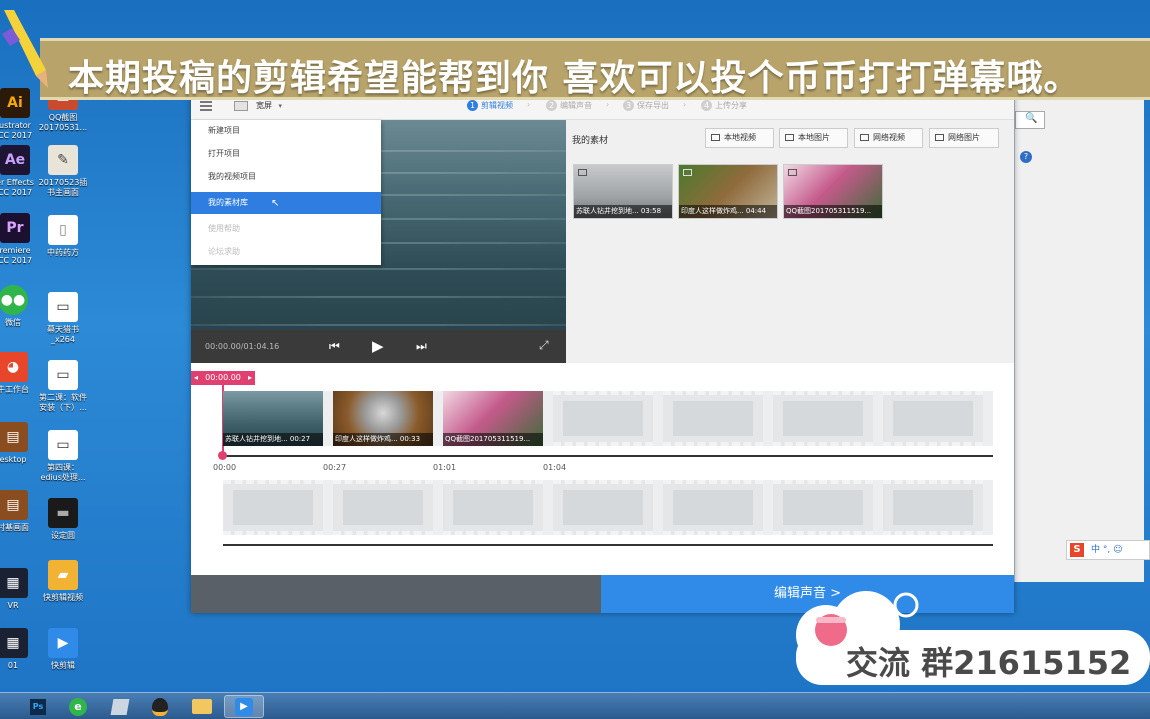 This screenshot has height=719, width=1150. I want to click on ruler-tick: 00:00, so click(225, 467).